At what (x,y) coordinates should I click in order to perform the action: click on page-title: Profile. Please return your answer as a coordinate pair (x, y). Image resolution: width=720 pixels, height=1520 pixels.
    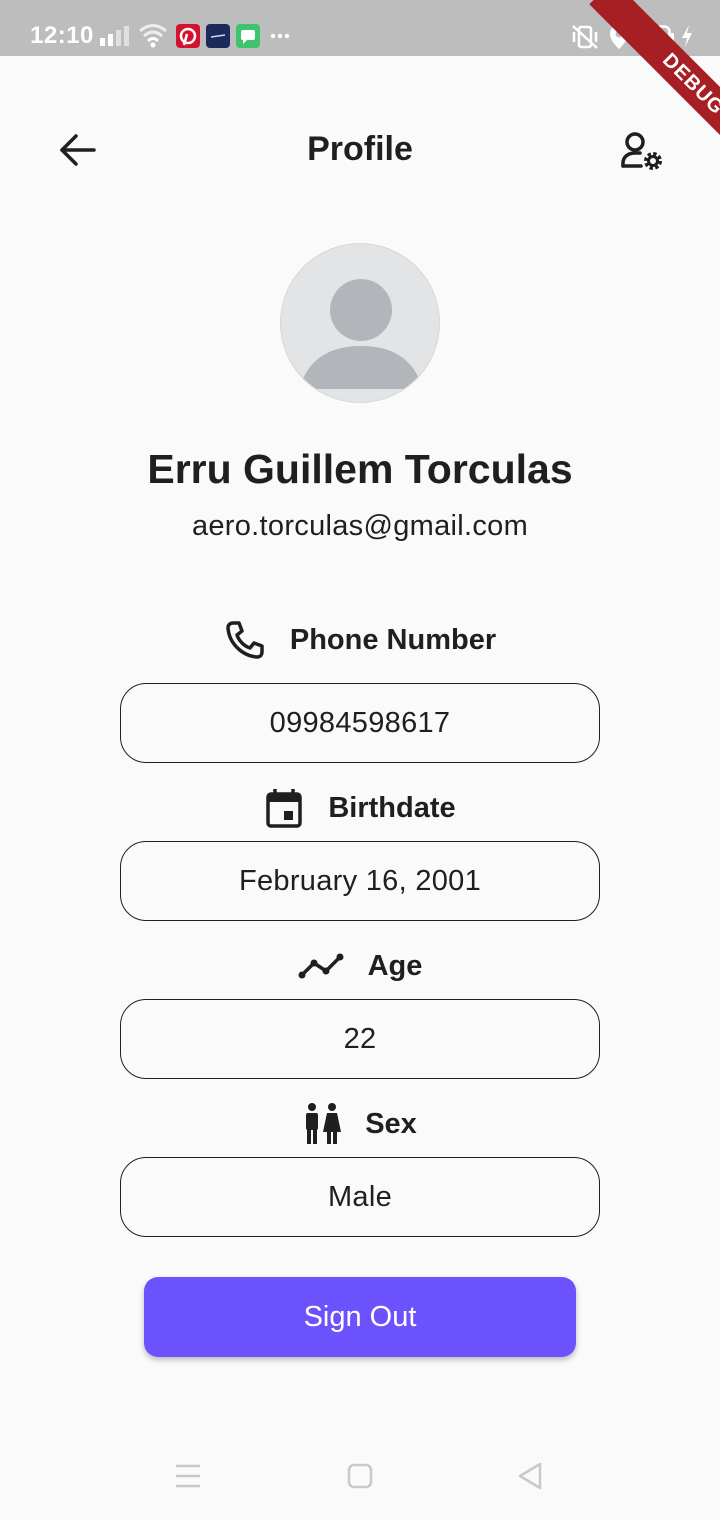
    Looking at the image, I should click on (360, 149).